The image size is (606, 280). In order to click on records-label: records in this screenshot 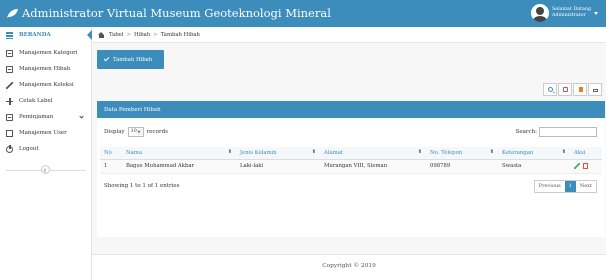, I will do `click(157, 132)`.